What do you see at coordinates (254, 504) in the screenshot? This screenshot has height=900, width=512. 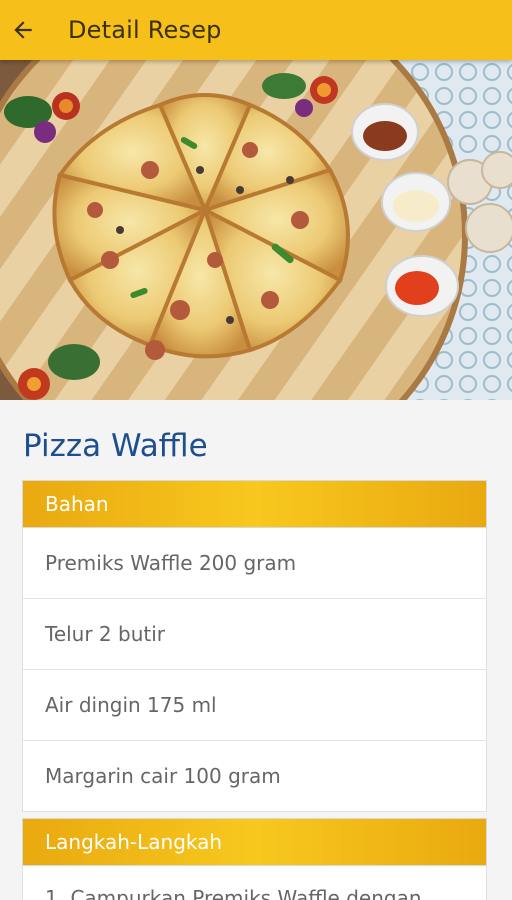 I see `ingredients-header: Bahan` at bounding box center [254, 504].